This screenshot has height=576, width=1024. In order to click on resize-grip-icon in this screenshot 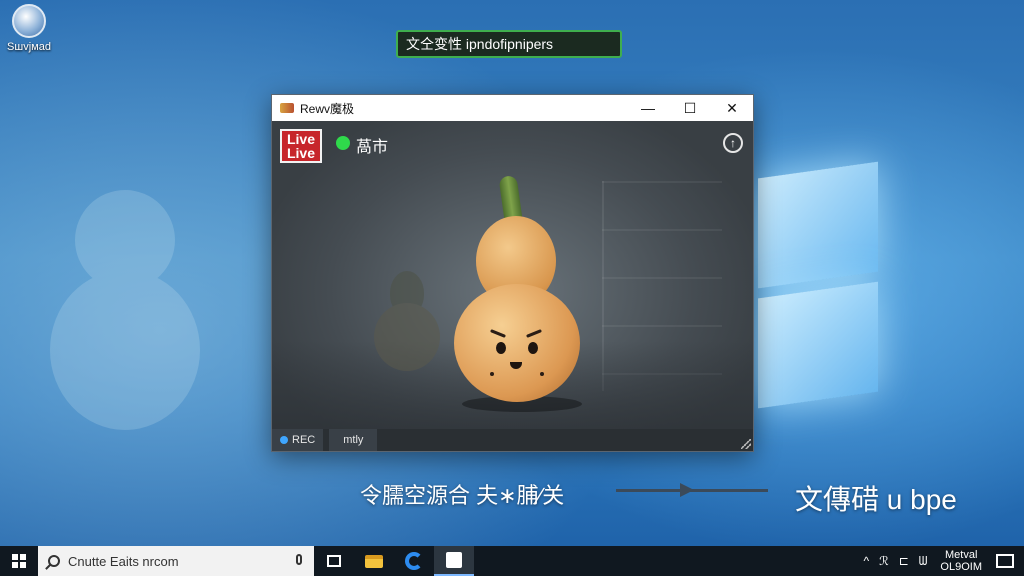, I will do `click(746, 444)`.